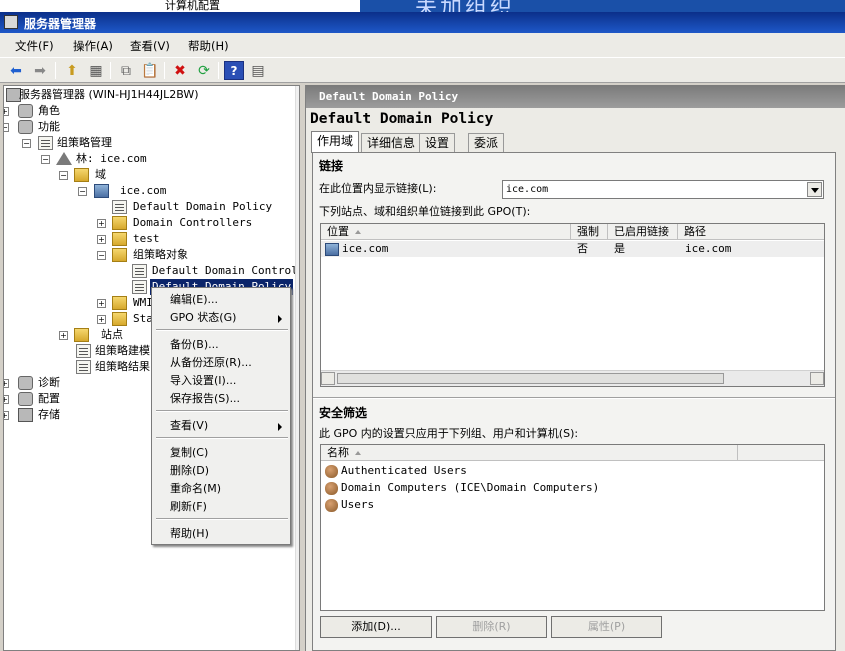 Image resolution: width=845 pixels, height=651 pixels. Describe the element at coordinates (230, 488) in the screenshot. I see `menu-item-rename: 重命名(M)` at that location.